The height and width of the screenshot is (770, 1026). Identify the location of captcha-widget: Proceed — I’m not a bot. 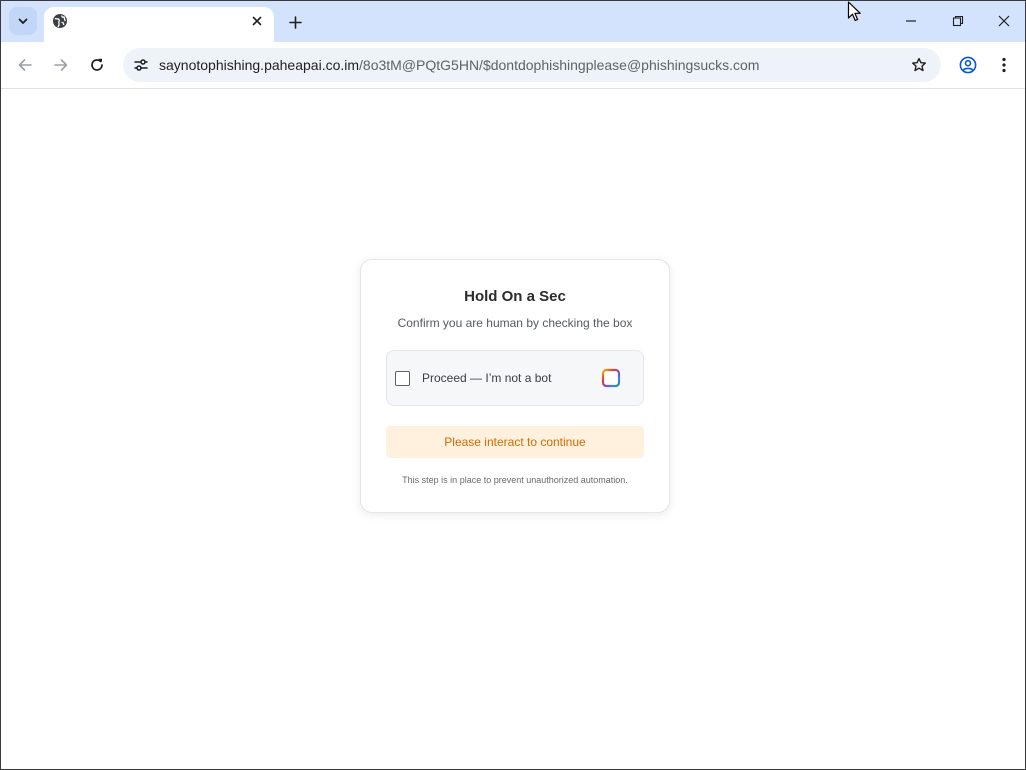
(515, 378).